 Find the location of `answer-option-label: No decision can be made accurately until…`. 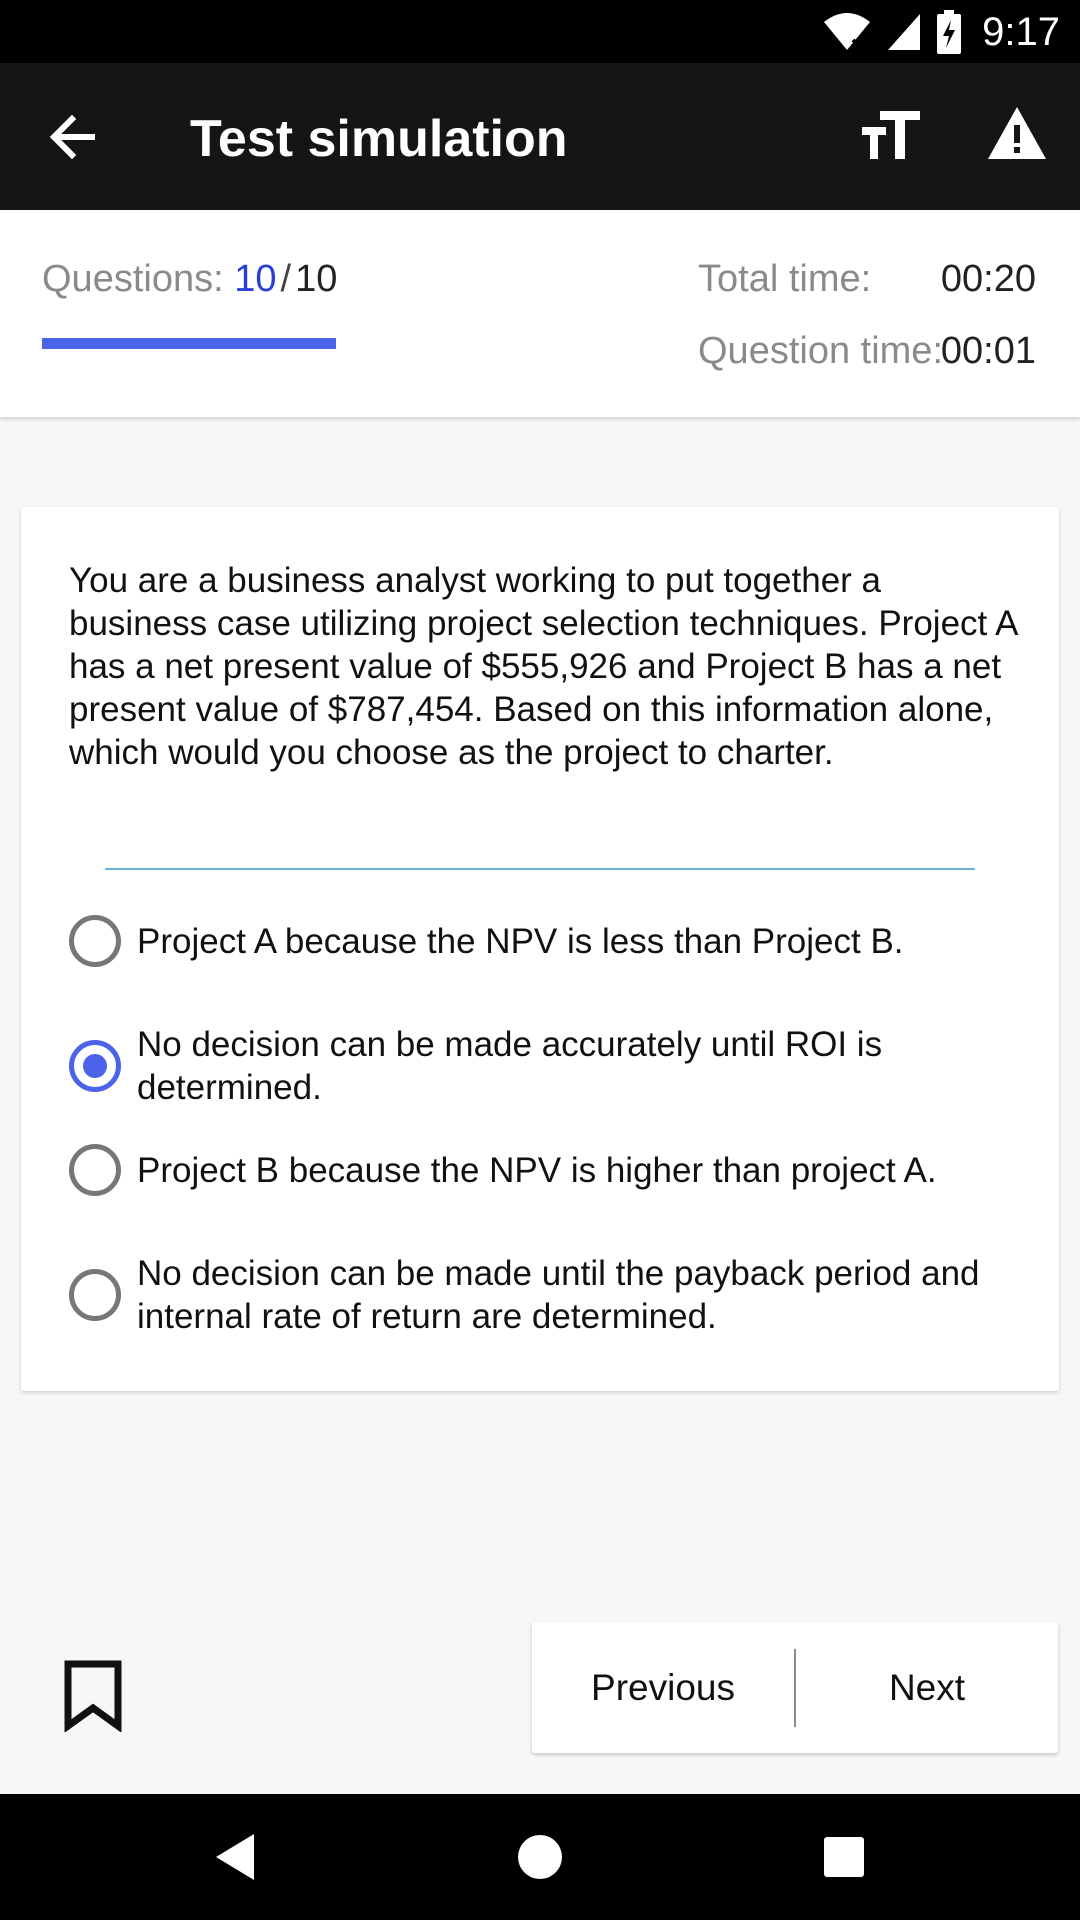

answer-option-label: No decision can be made accurately until… is located at coordinates (510, 1066).